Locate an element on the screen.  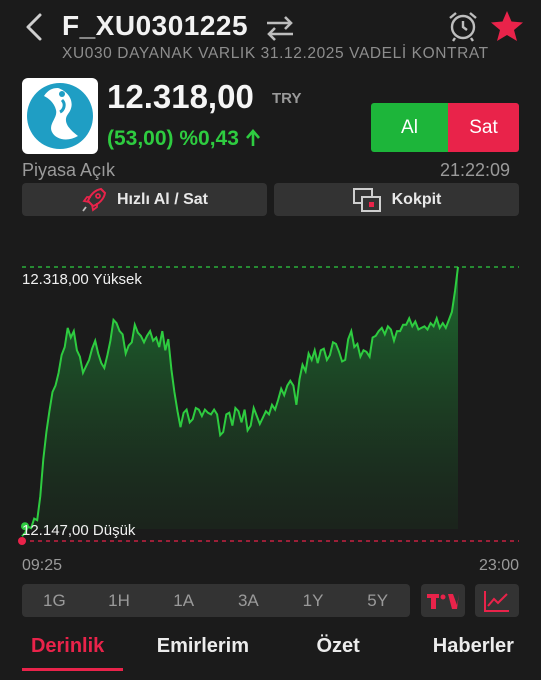
price-change: (53,00) %0,43 is located at coordinates (184, 139).